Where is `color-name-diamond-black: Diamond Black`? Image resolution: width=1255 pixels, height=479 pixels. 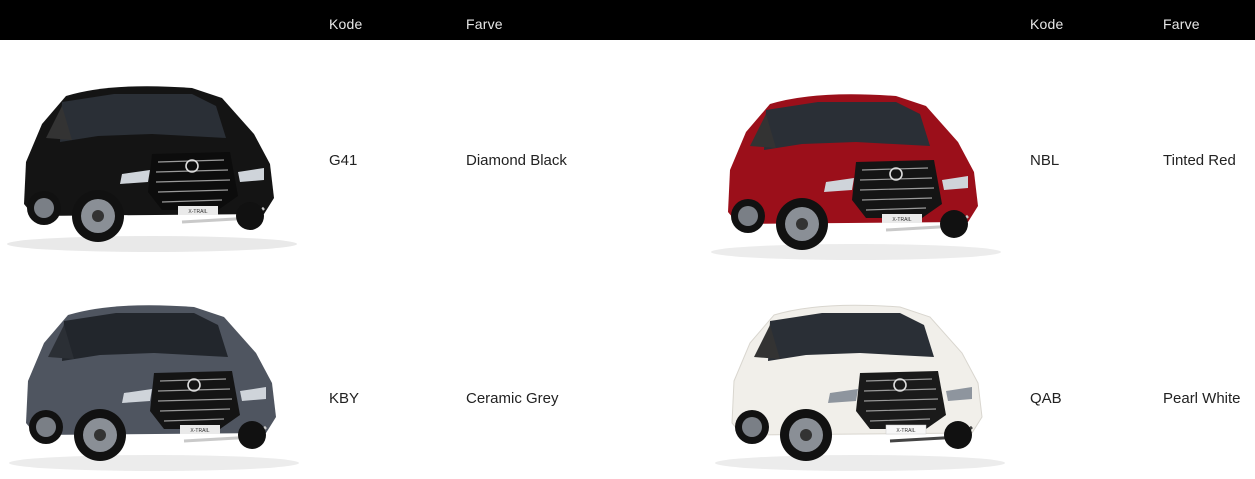 color-name-diamond-black: Diamond Black is located at coordinates (516, 160).